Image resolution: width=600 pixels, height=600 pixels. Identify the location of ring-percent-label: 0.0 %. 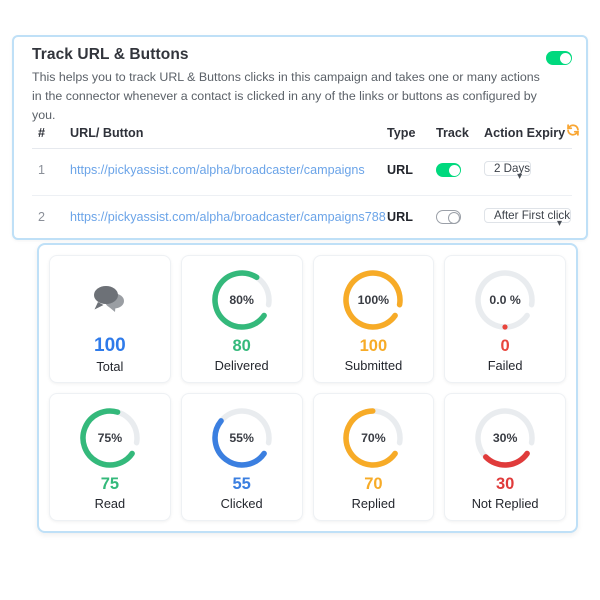
(505, 299).